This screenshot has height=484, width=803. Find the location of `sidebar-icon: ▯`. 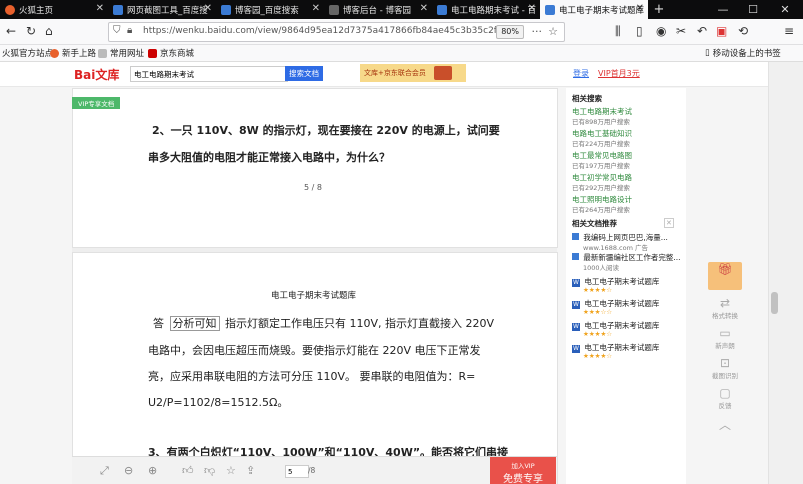

sidebar-icon: ▯ is located at coordinates (639, 31).